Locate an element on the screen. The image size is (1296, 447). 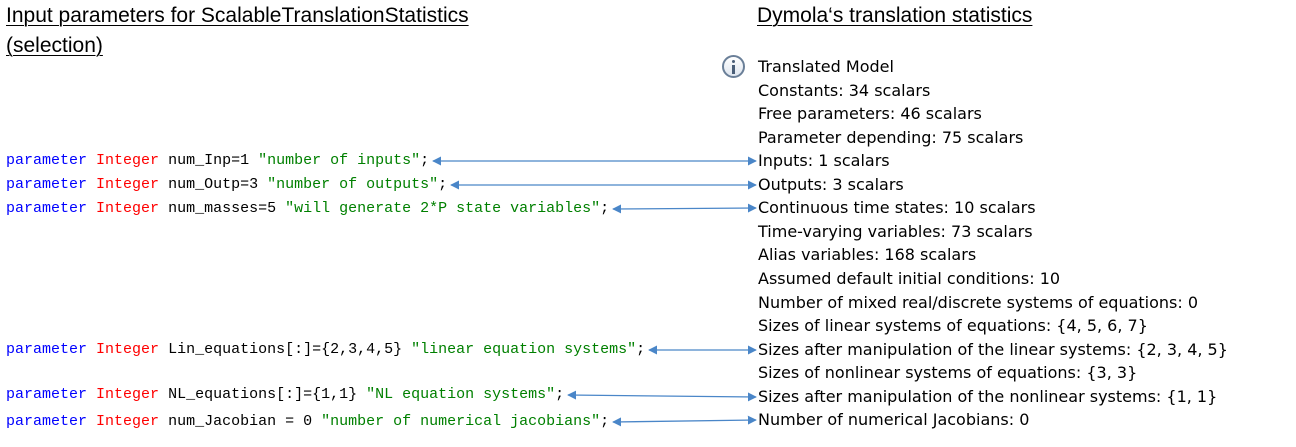
stat-line: Time-varying variables: 73 scalars is located at coordinates (895, 231).